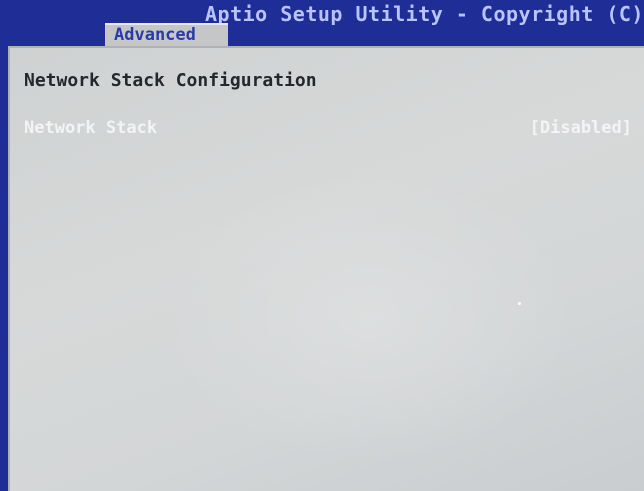  I want to click on screen-dot, so click(519, 303).